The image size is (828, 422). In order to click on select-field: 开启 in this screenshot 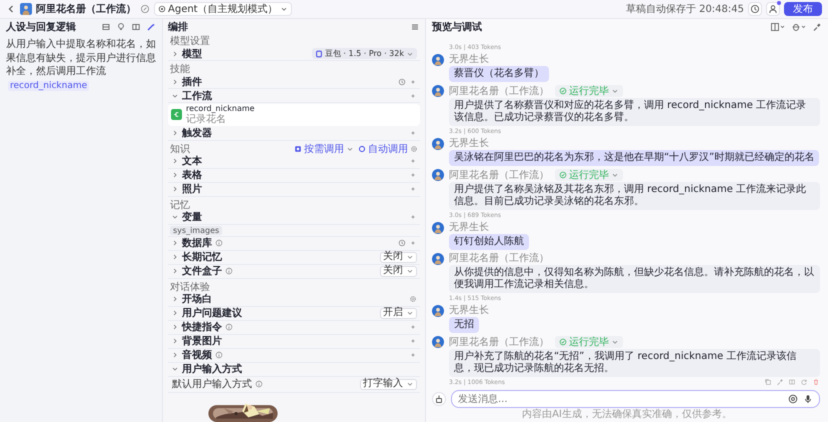, I will do `click(398, 313)`.